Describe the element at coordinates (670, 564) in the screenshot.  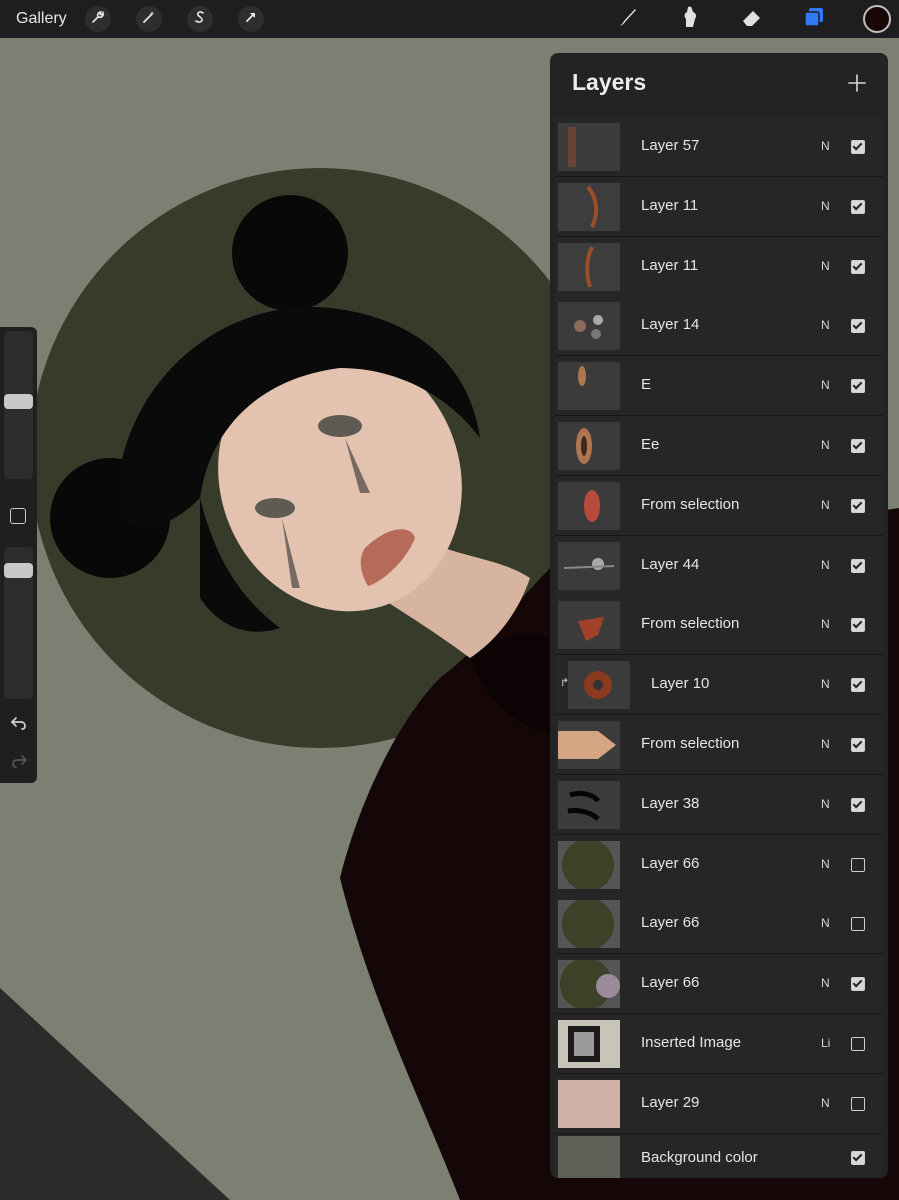
I see `layer-name: Layer 44` at that location.